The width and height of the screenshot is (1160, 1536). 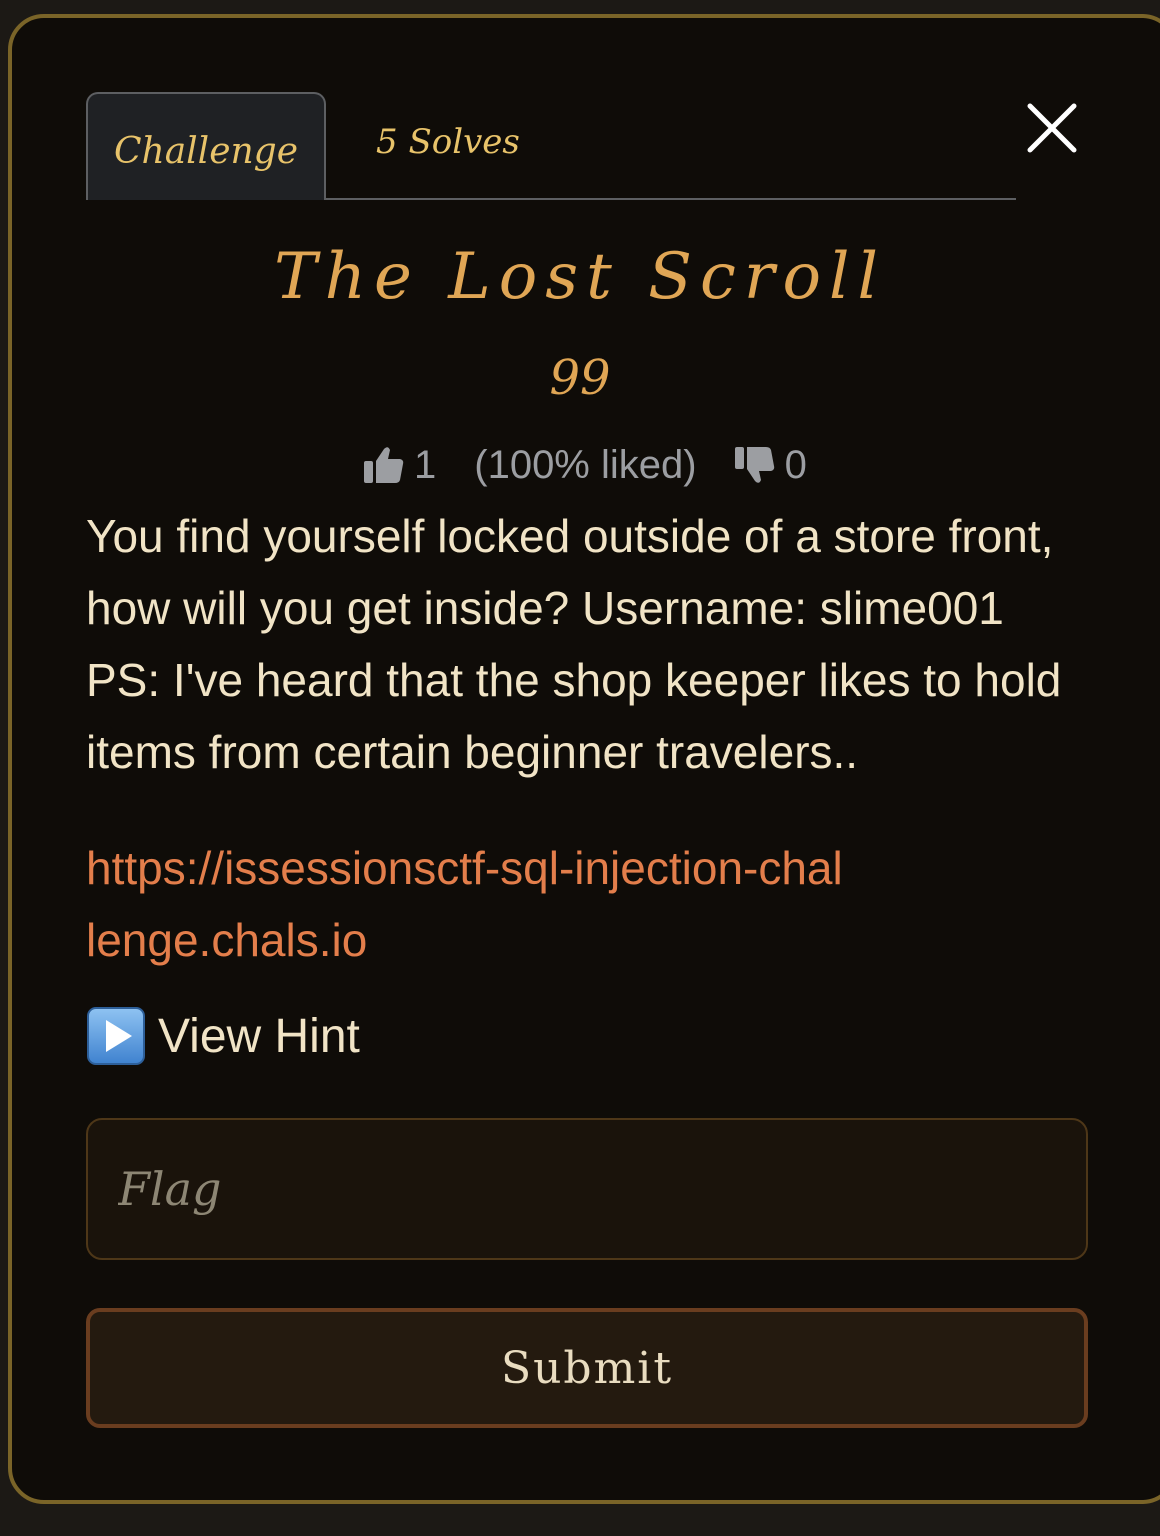 I want to click on close-icon, so click(x=1052, y=128).